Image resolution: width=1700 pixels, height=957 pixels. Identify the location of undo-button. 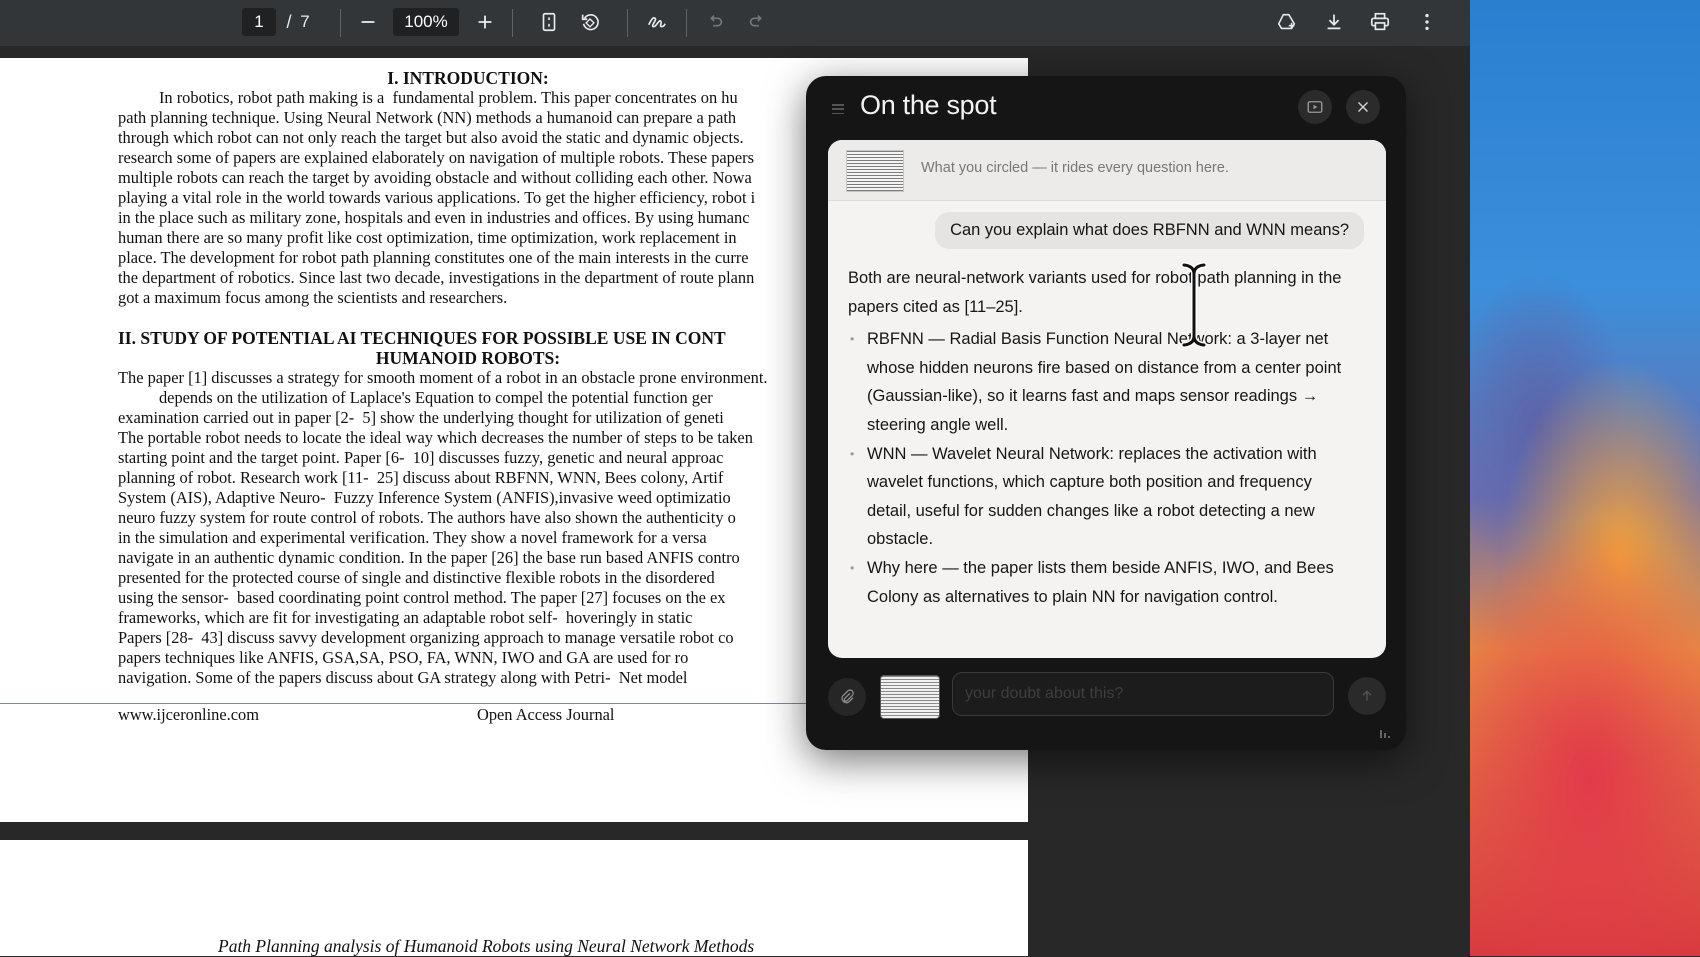
(715, 22).